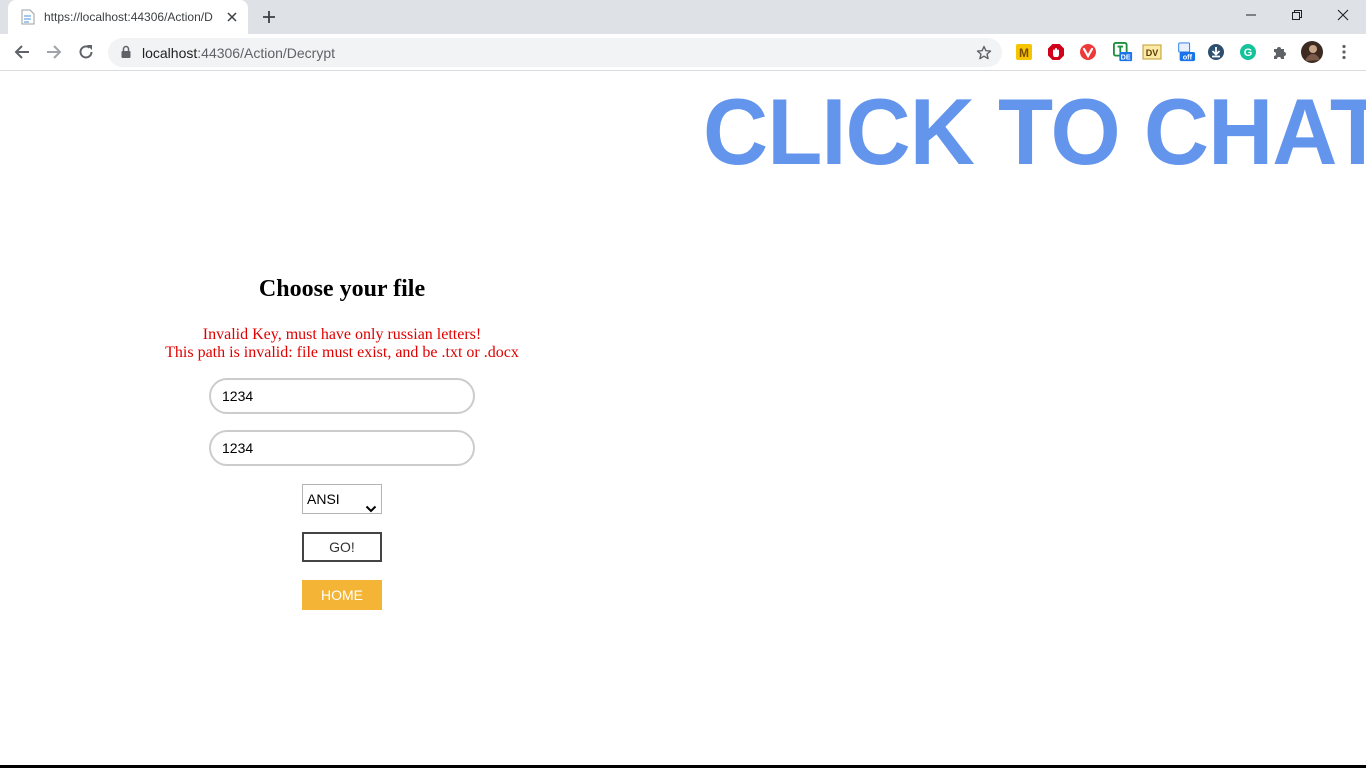  I want to click on tab-title: https://localhost:44306/Action/D, so click(128, 17).